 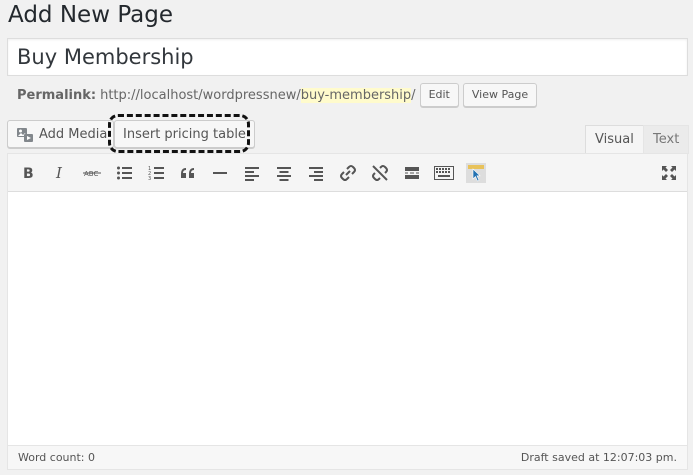 What do you see at coordinates (220, 173) in the screenshot?
I see `horizontal-line-icon` at bounding box center [220, 173].